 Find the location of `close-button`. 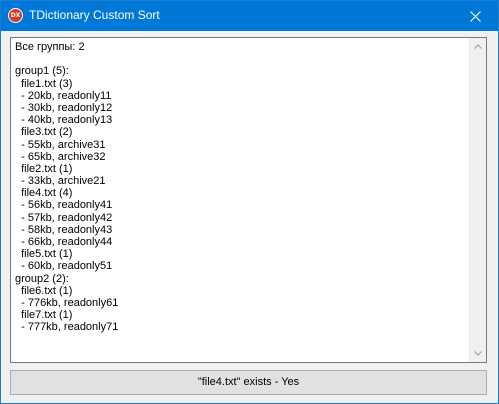

close-button is located at coordinates (475, 16).